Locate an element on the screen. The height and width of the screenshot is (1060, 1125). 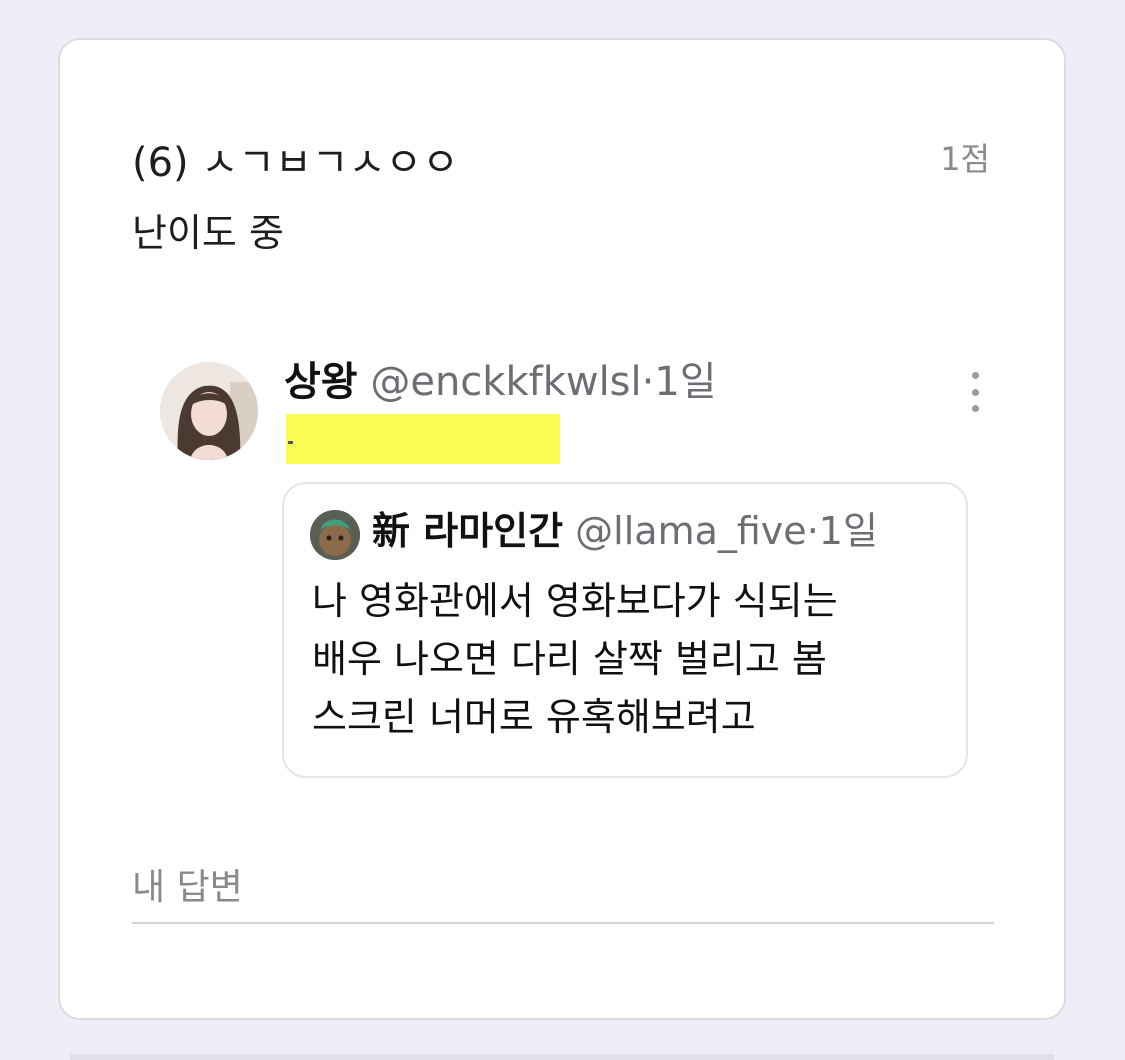
quote-avatar is located at coordinates (335, 535).